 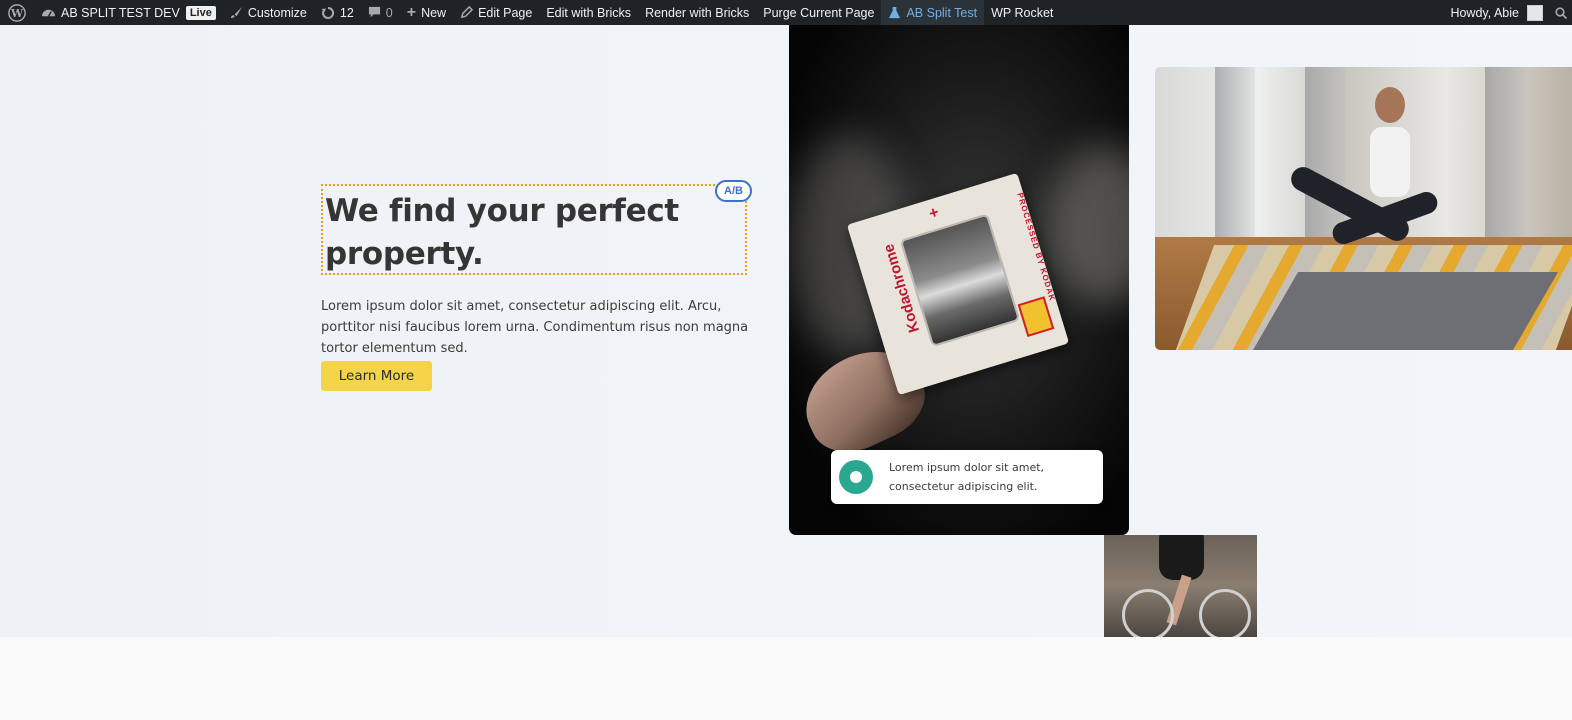 What do you see at coordinates (502, 232) in the screenshot?
I see `hero-headline: We find your perfect property.` at bounding box center [502, 232].